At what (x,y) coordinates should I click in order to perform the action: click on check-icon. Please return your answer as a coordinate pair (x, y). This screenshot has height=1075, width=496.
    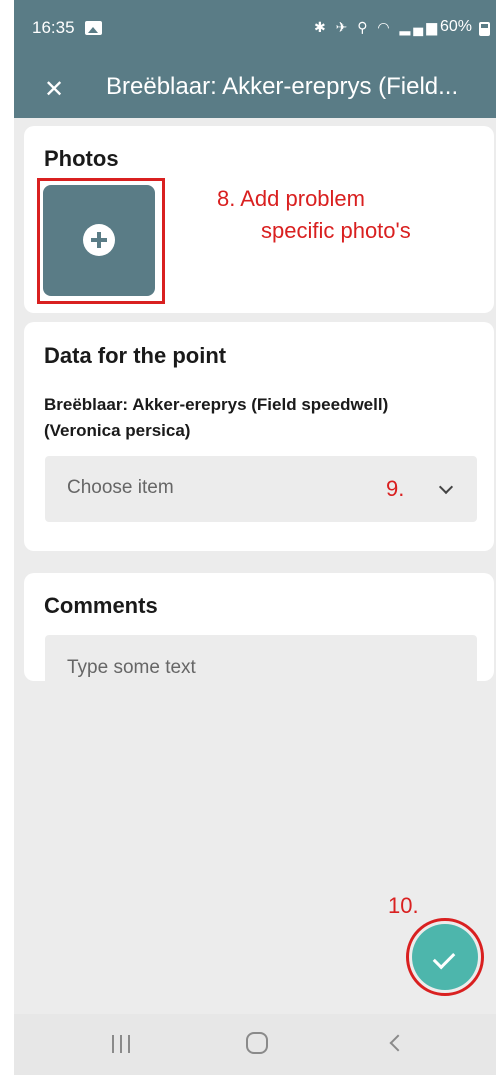
    Looking at the image, I should click on (444, 958).